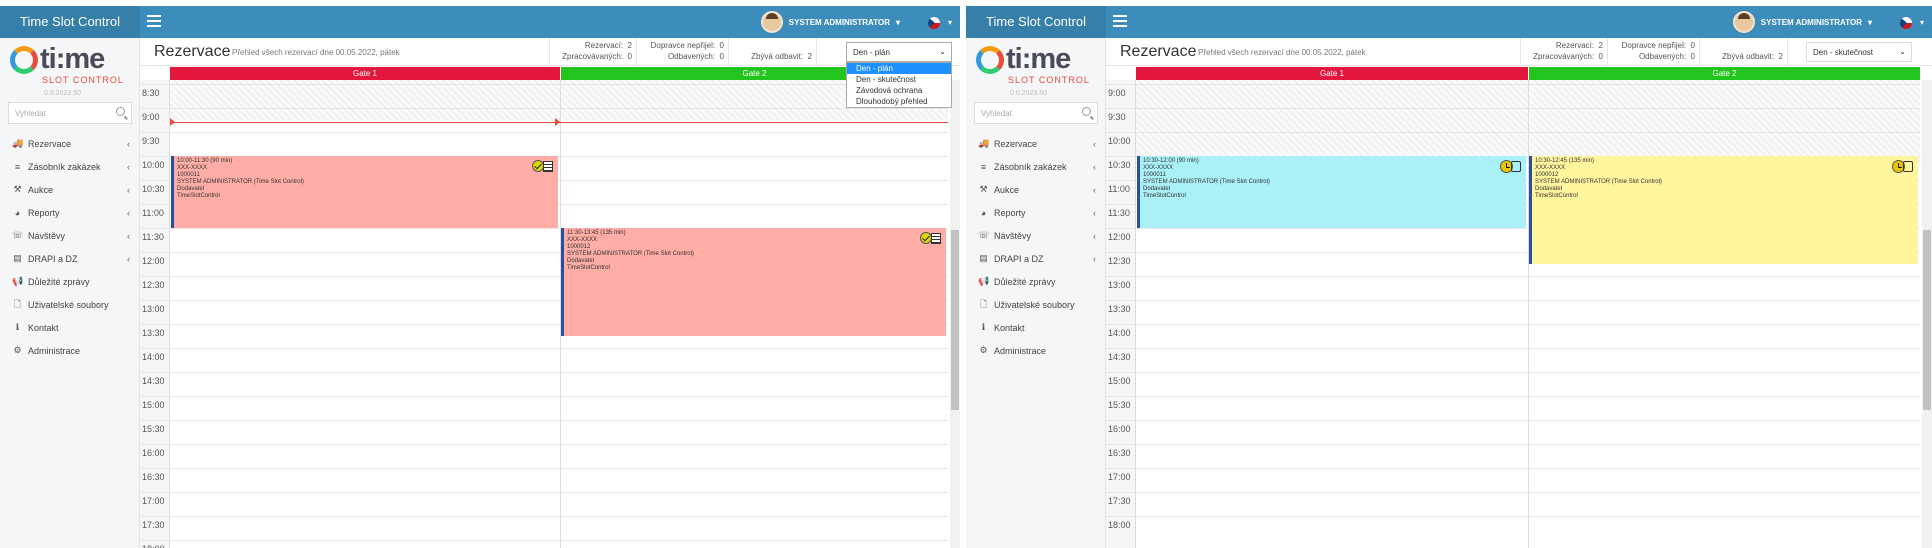 This screenshot has width=1932, height=548. What do you see at coordinates (1843, 52) in the screenshot?
I see `view-select-value: Den - skutečnost` at bounding box center [1843, 52].